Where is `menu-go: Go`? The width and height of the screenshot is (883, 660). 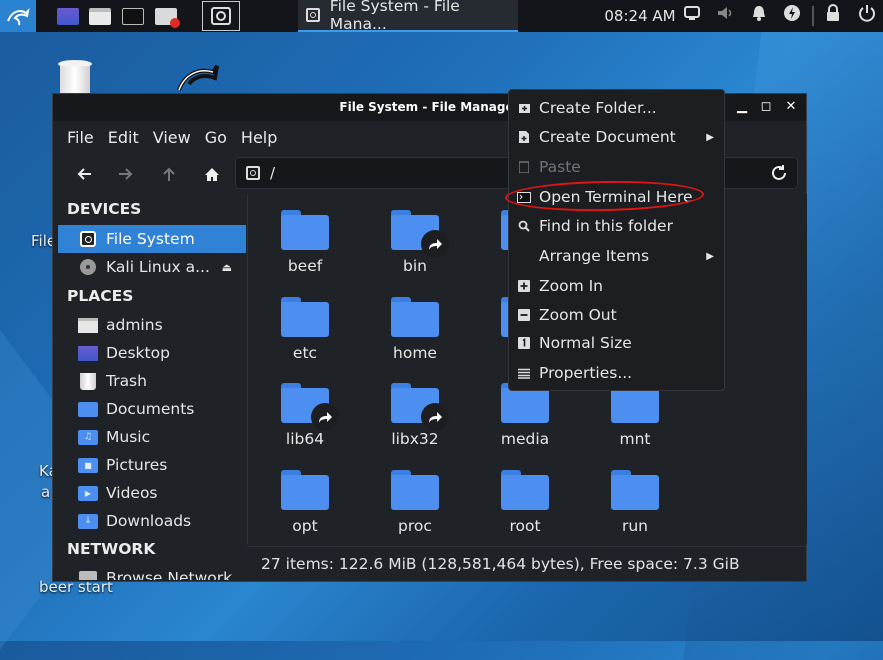
menu-go: Go is located at coordinates (217, 138).